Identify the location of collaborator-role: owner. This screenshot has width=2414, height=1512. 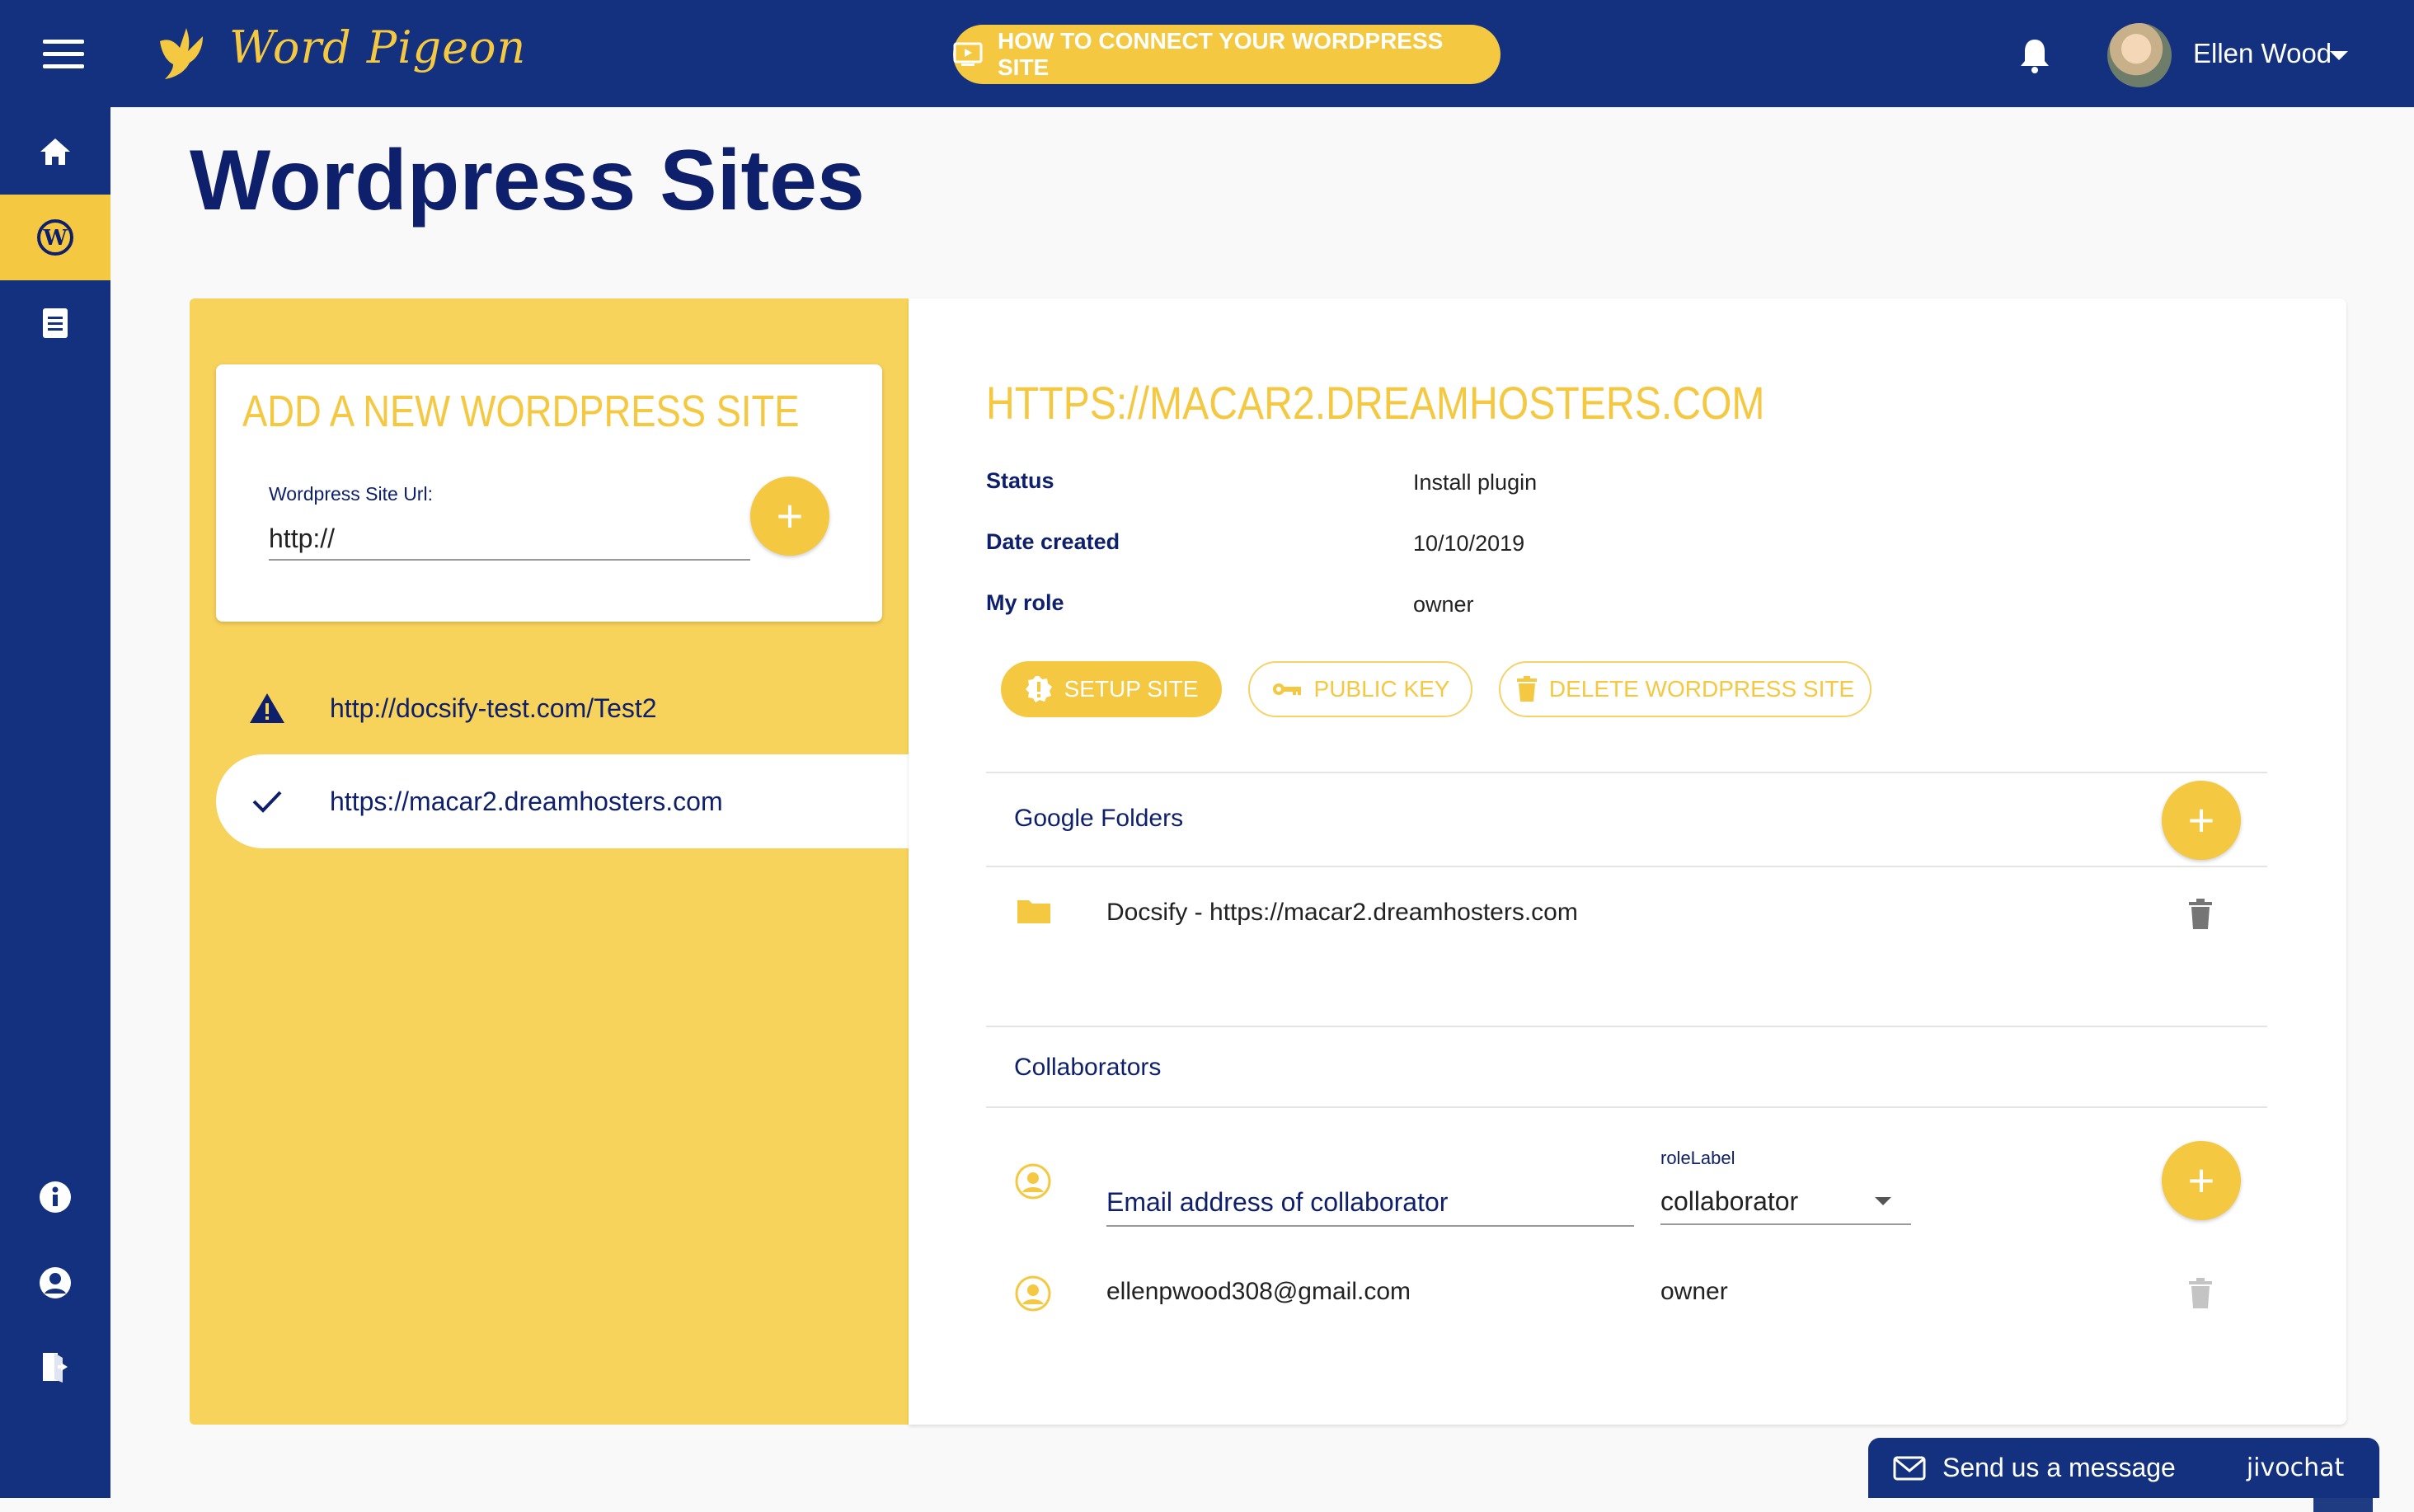
(1694, 1292).